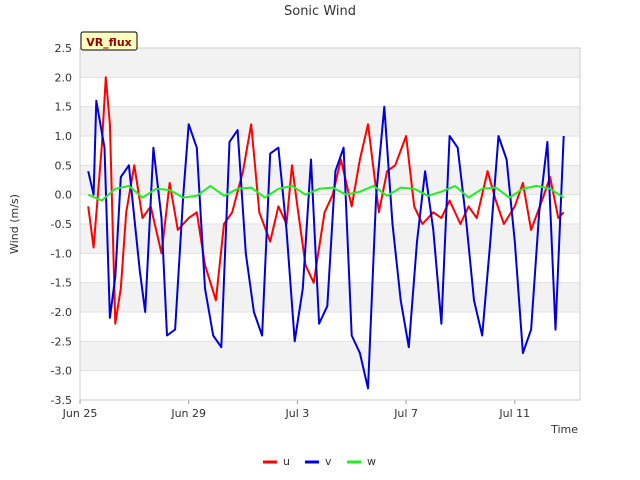 Image resolution: width=640 pixels, height=480 pixels. I want to click on x-axis-title: Time, so click(564, 429).